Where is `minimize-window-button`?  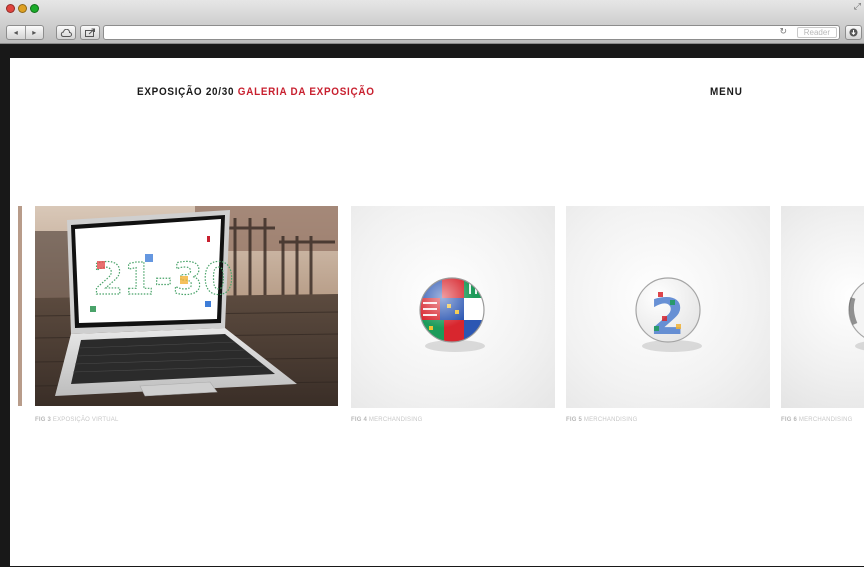 minimize-window-button is located at coordinates (22, 8).